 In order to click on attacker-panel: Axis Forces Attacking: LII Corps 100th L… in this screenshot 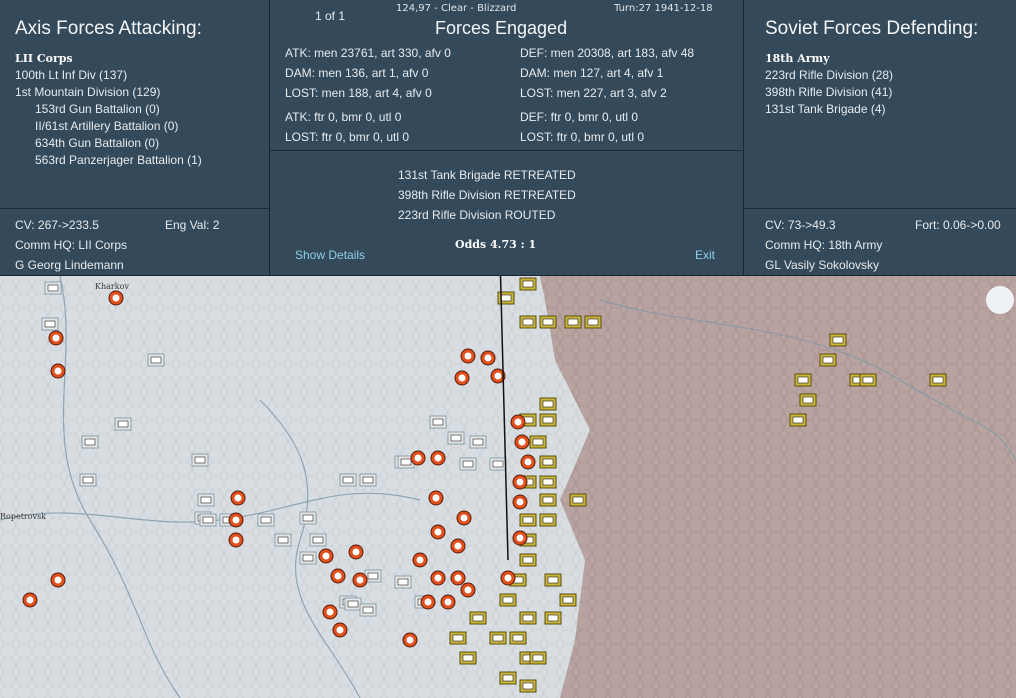, I will do `click(135, 138)`.